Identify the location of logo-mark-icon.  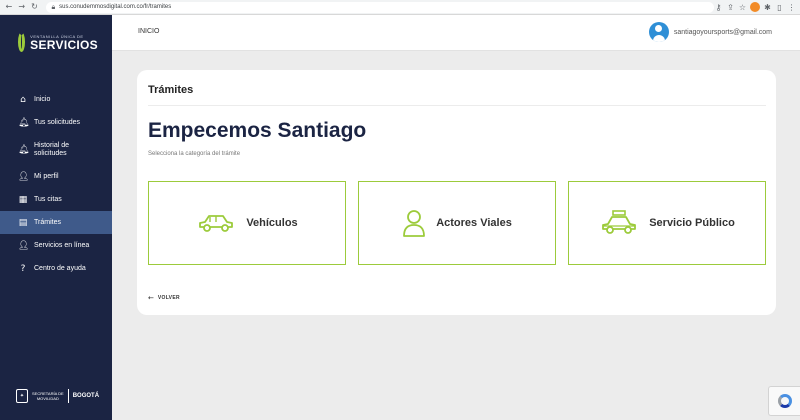
(22, 42).